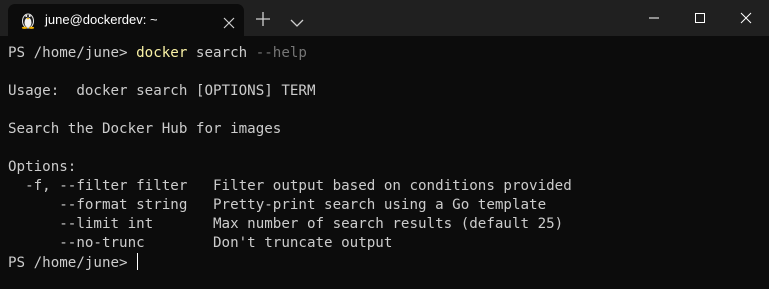 Image resolution: width=769 pixels, height=289 pixels. What do you see at coordinates (42, 167) in the screenshot?
I see `options-header: Options:` at bounding box center [42, 167].